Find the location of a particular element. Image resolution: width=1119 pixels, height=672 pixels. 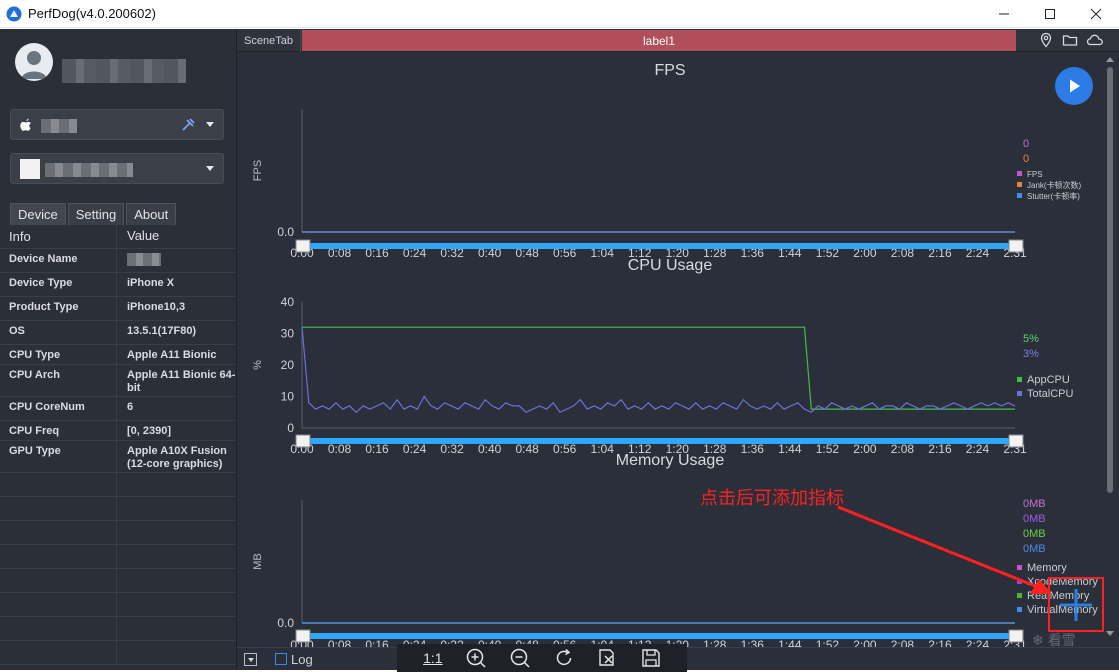

watermark-text: 看雪 is located at coordinates (1061, 640).